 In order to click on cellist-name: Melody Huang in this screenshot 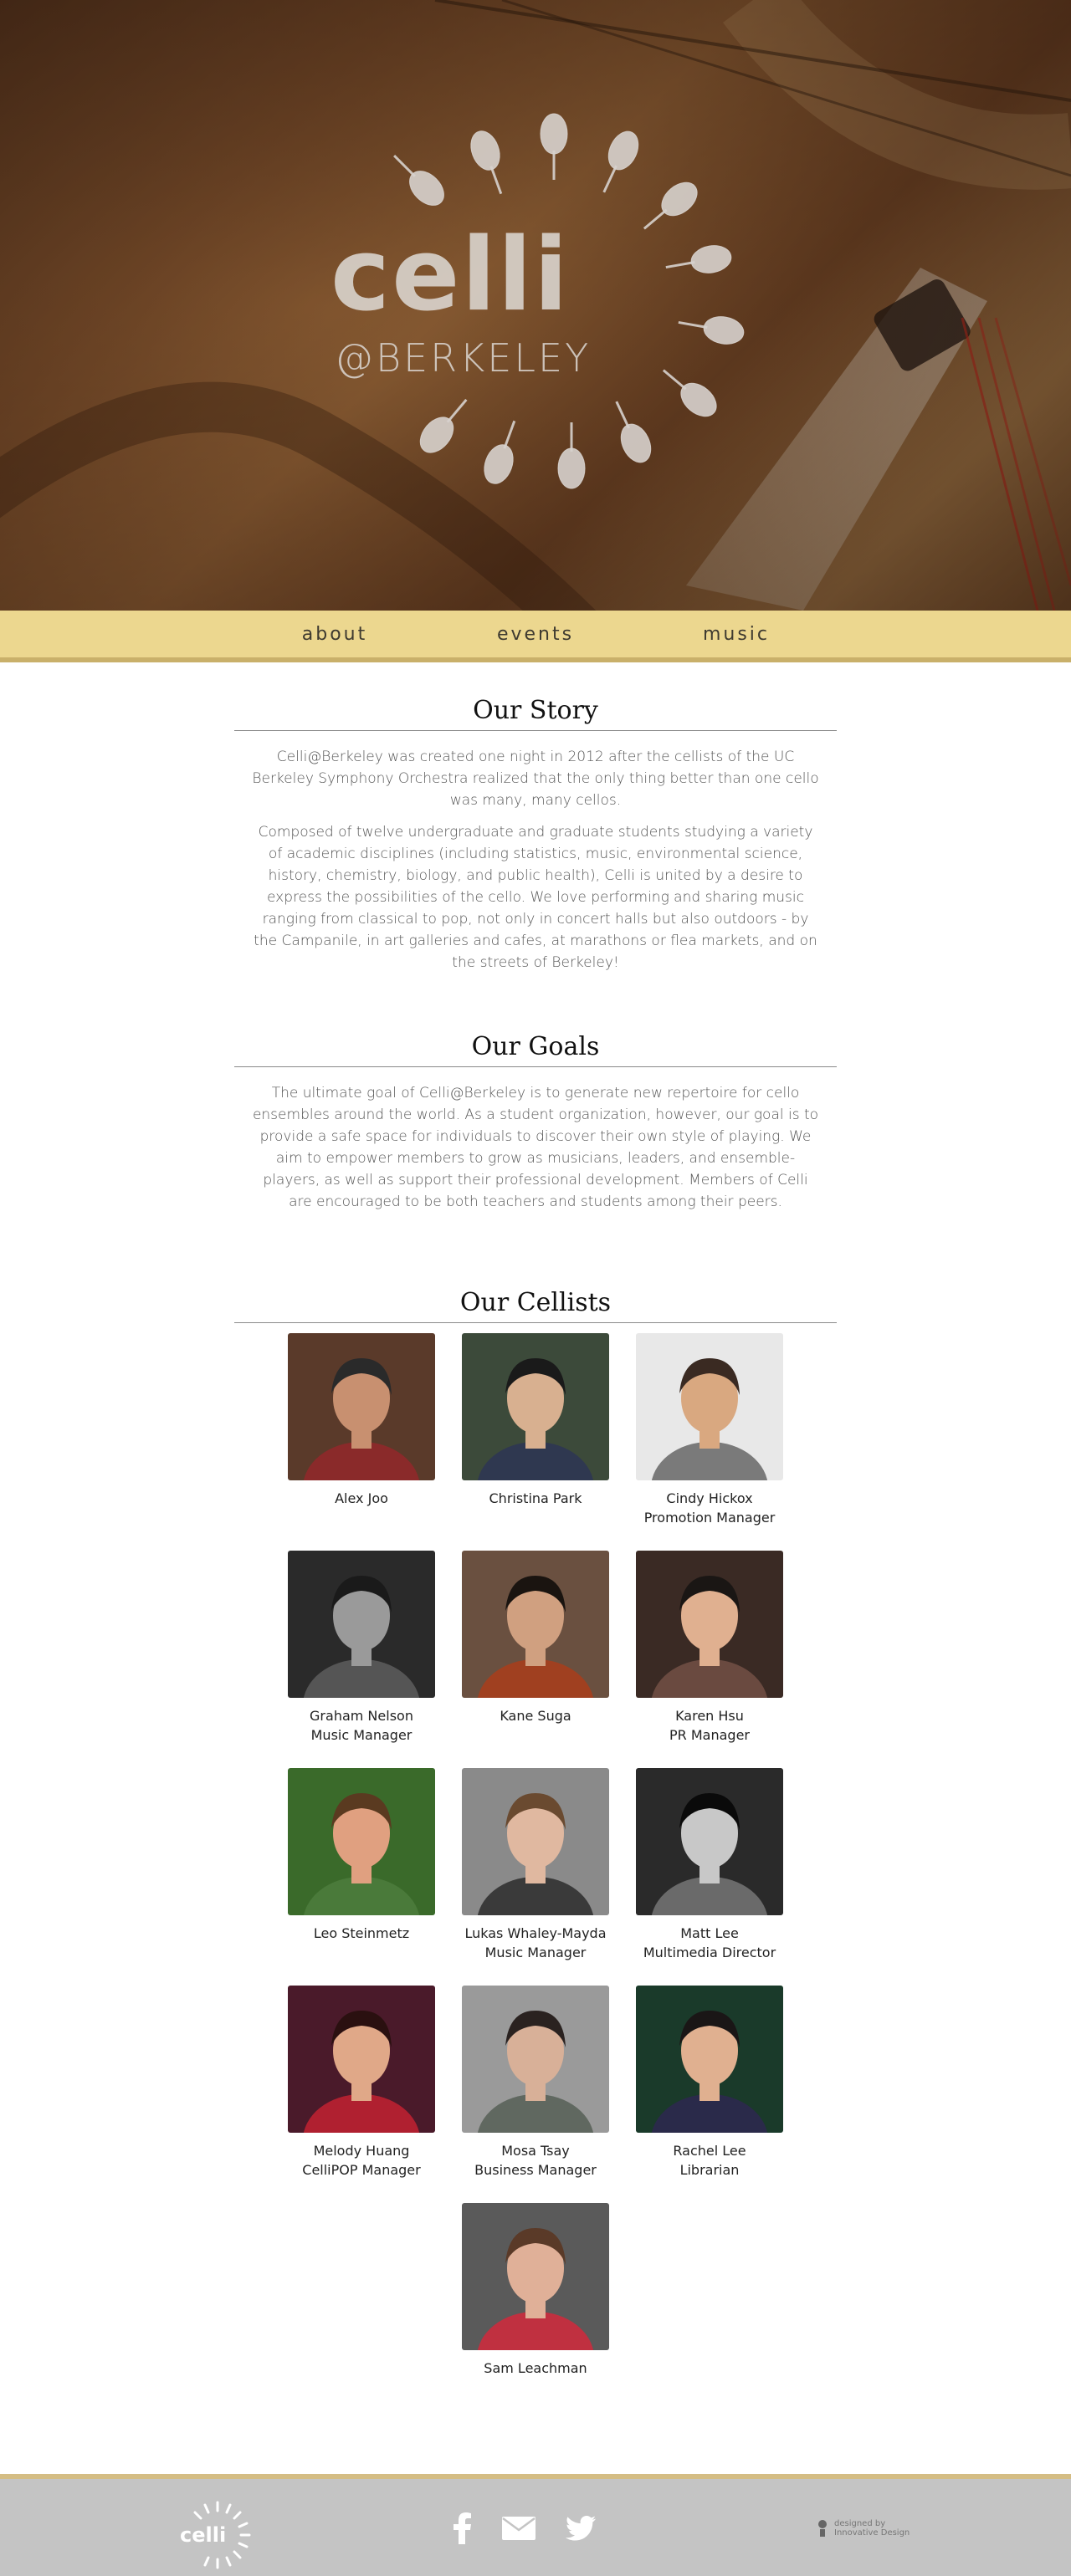, I will do `click(361, 2151)`.